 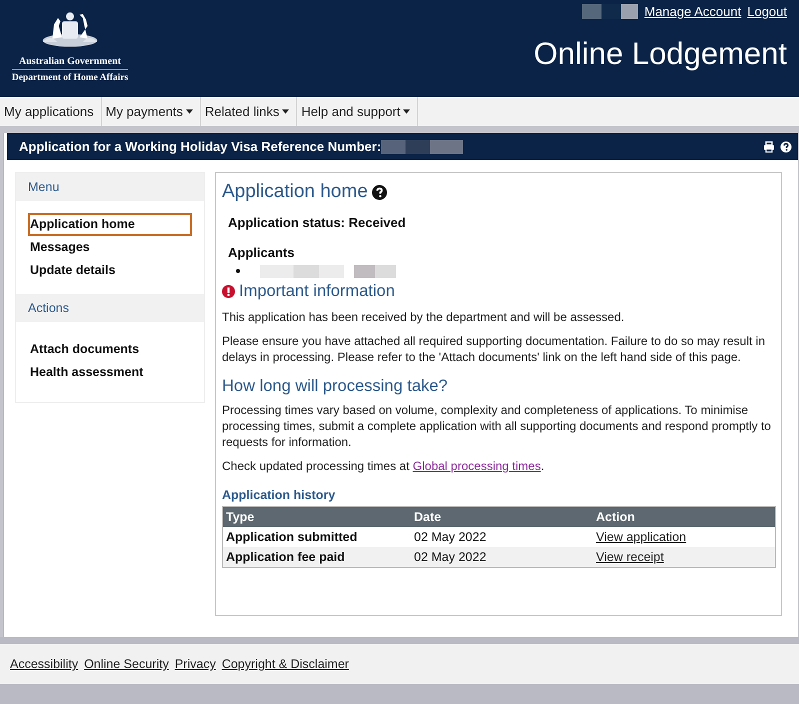 What do you see at coordinates (295, 192) in the screenshot?
I see `page-heading: Application home` at bounding box center [295, 192].